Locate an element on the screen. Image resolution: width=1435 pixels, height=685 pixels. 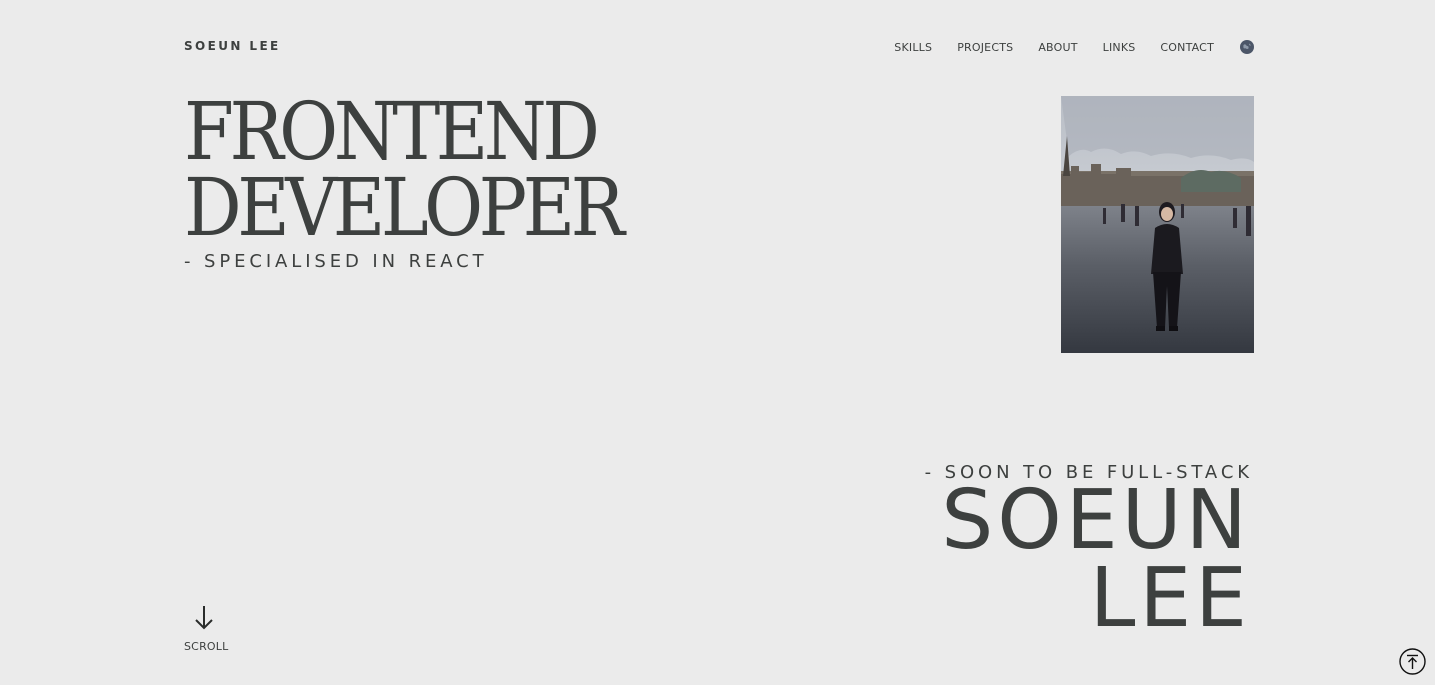
scroll-indicator: SCROLL is located at coordinates (206, 628).